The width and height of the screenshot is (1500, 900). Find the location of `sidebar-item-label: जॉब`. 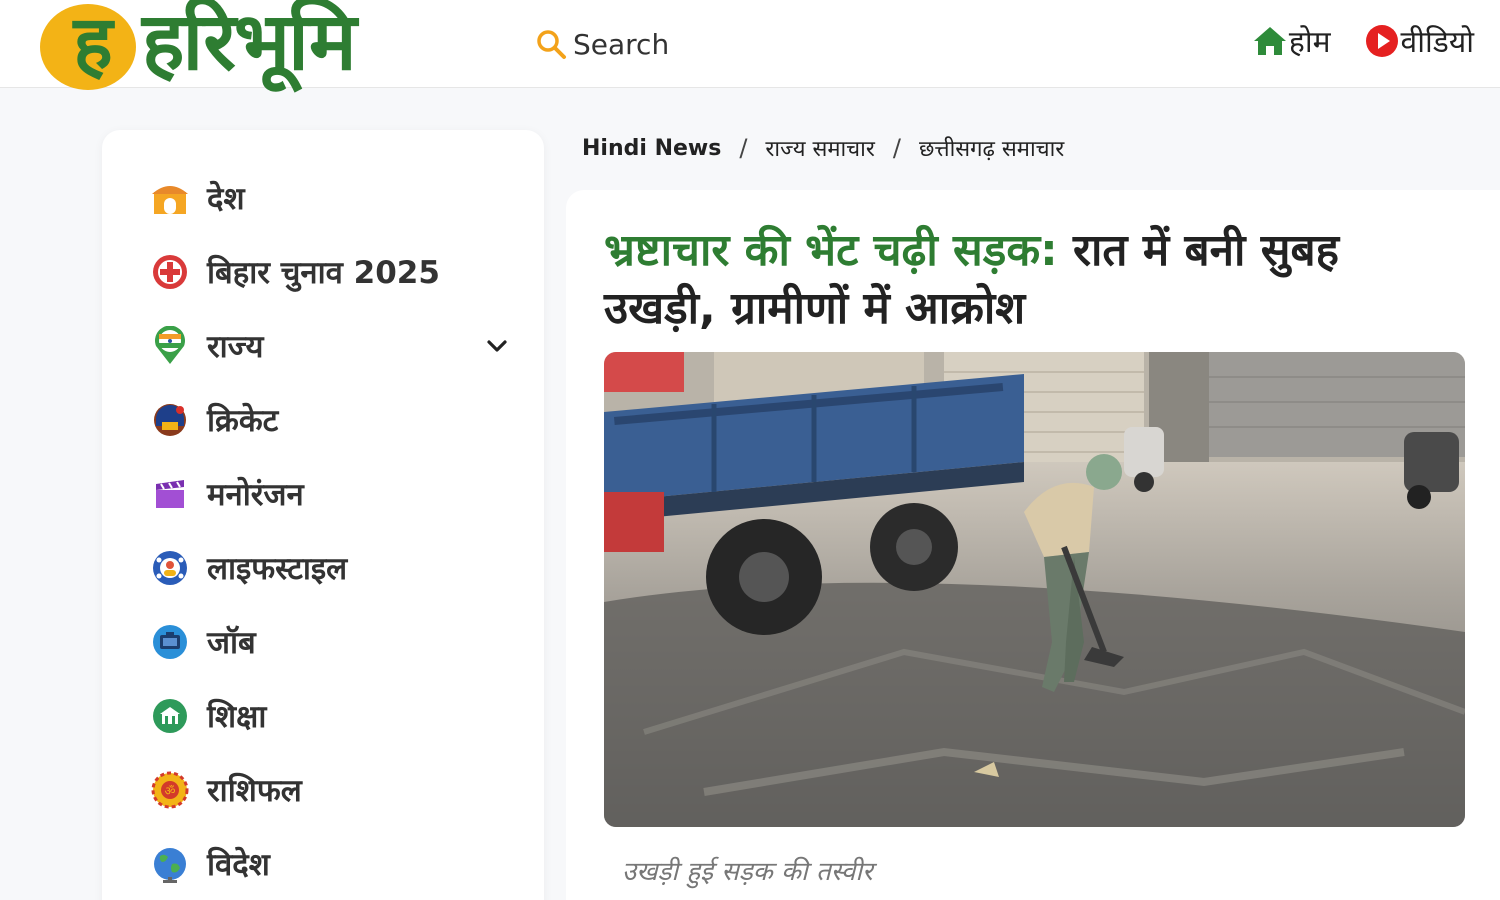

sidebar-item-label: जॉब is located at coordinates (231, 643).